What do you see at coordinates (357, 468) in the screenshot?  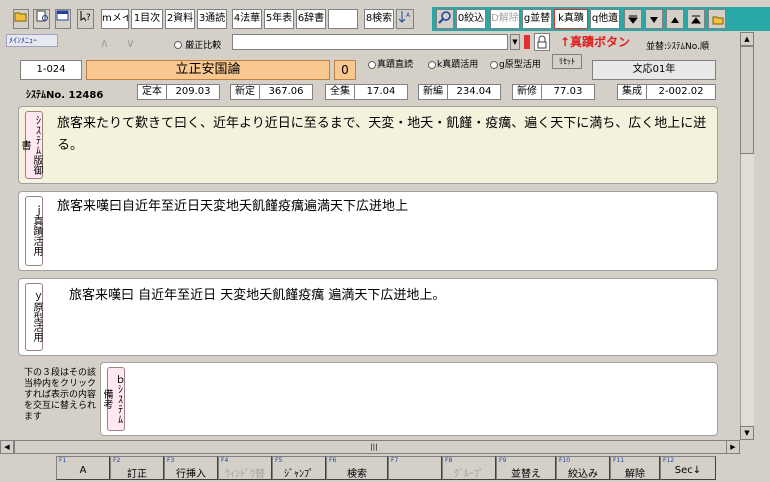 I see `f6-key: F6 検索` at bounding box center [357, 468].